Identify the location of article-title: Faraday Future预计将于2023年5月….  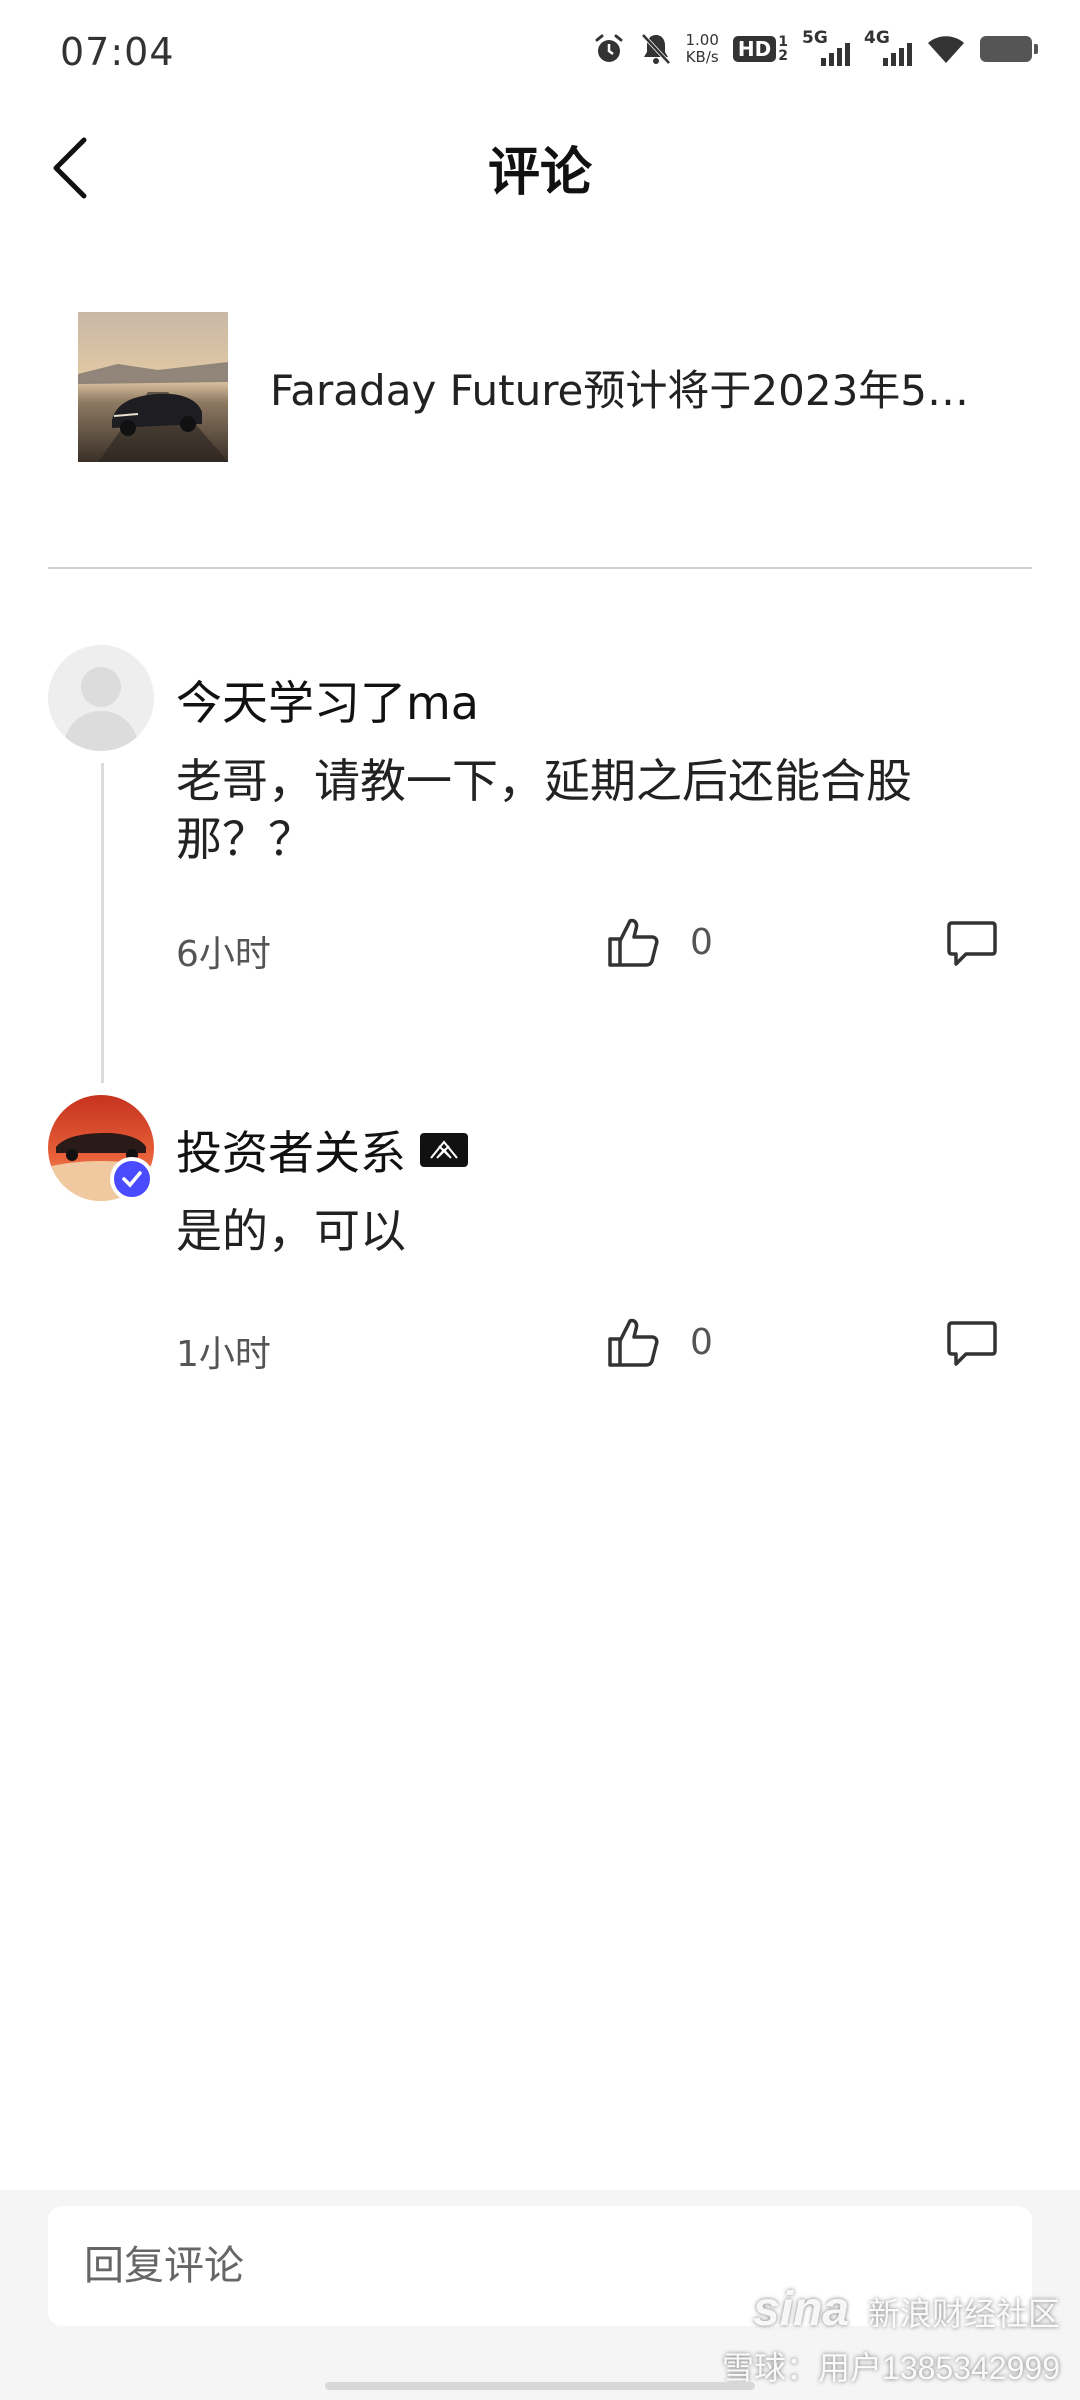
(640, 390).